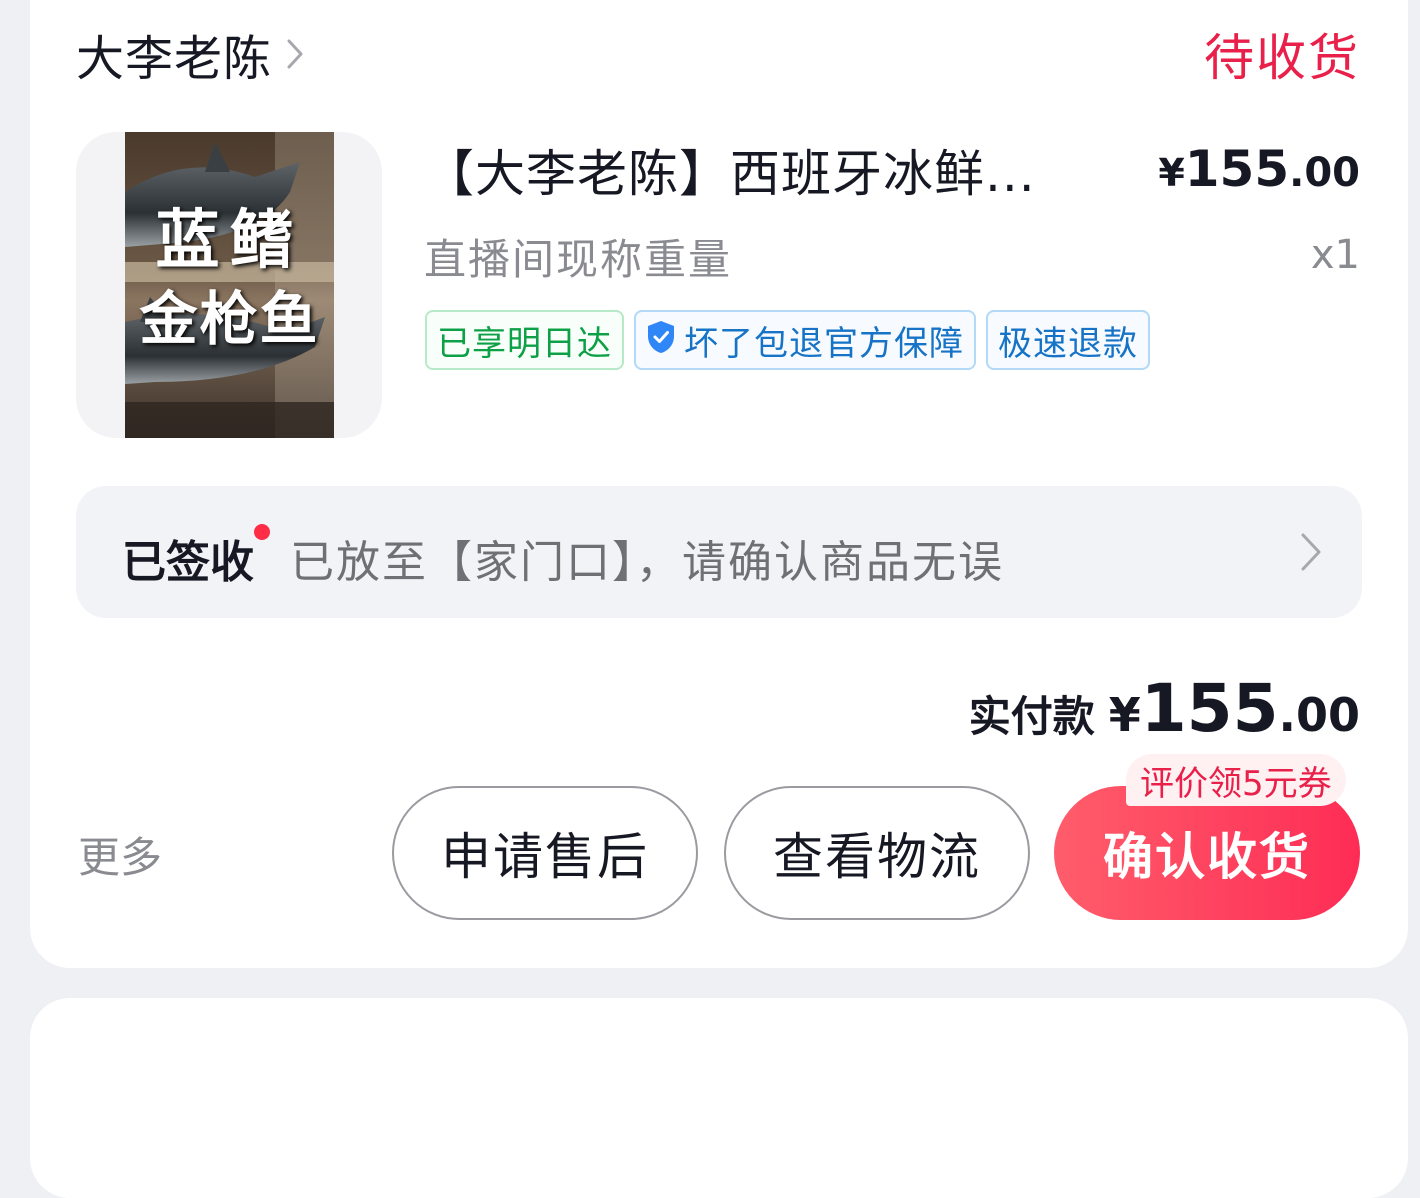 This screenshot has height=1198, width=1420. I want to click on more-button: 更多, so click(120, 854).